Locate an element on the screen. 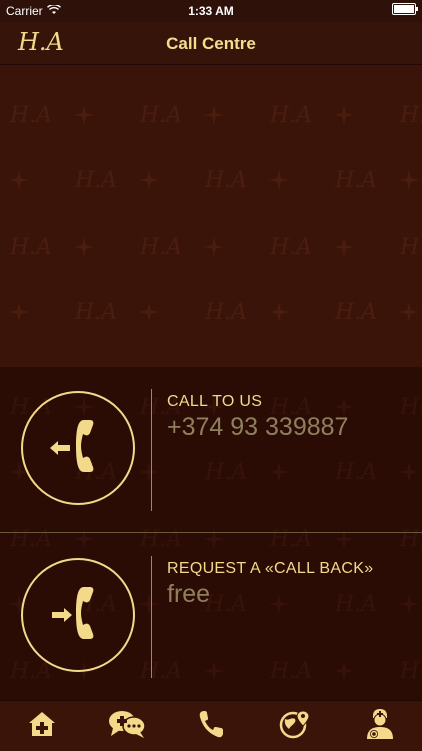 The width and height of the screenshot is (422, 751). phone-incoming-icon is located at coordinates (78, 615).